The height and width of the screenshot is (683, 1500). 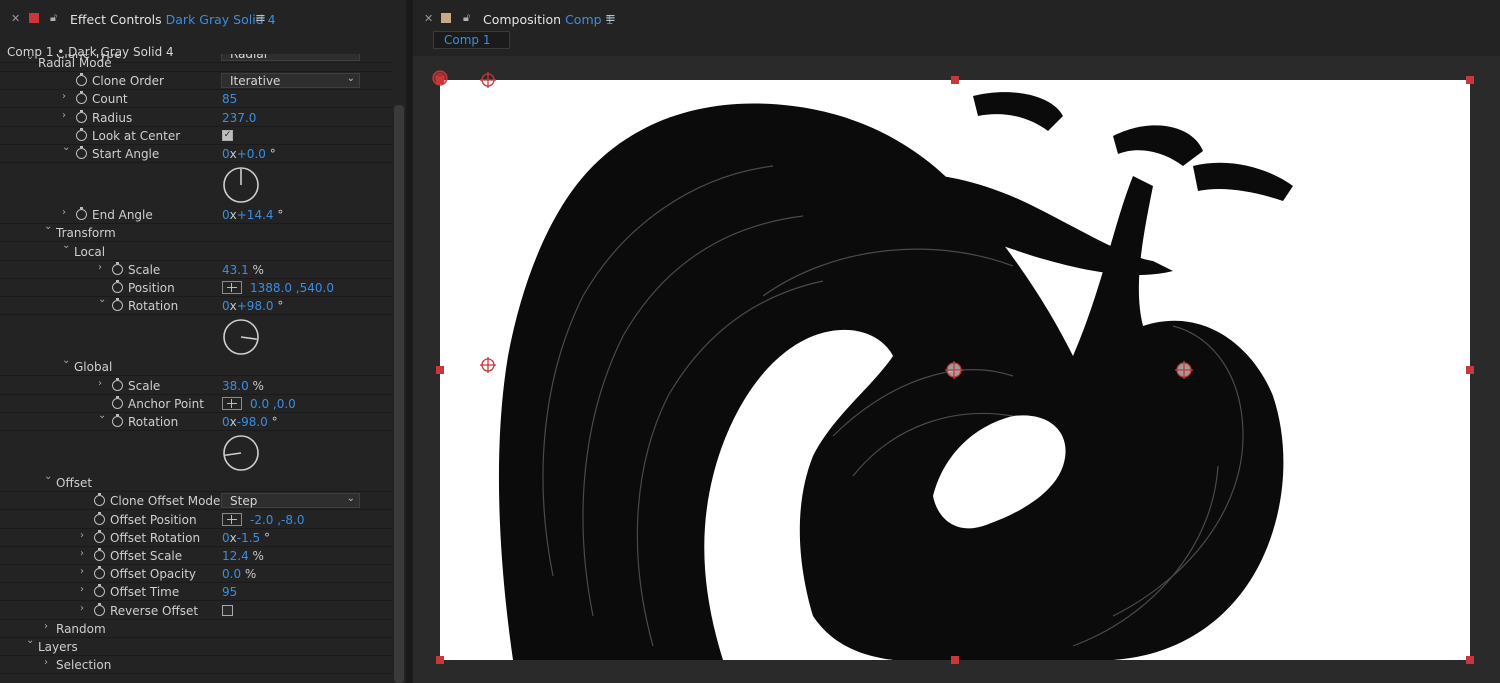 I want to click on value-point: -2.0 ,-8.0, so click(x=277, y=520).